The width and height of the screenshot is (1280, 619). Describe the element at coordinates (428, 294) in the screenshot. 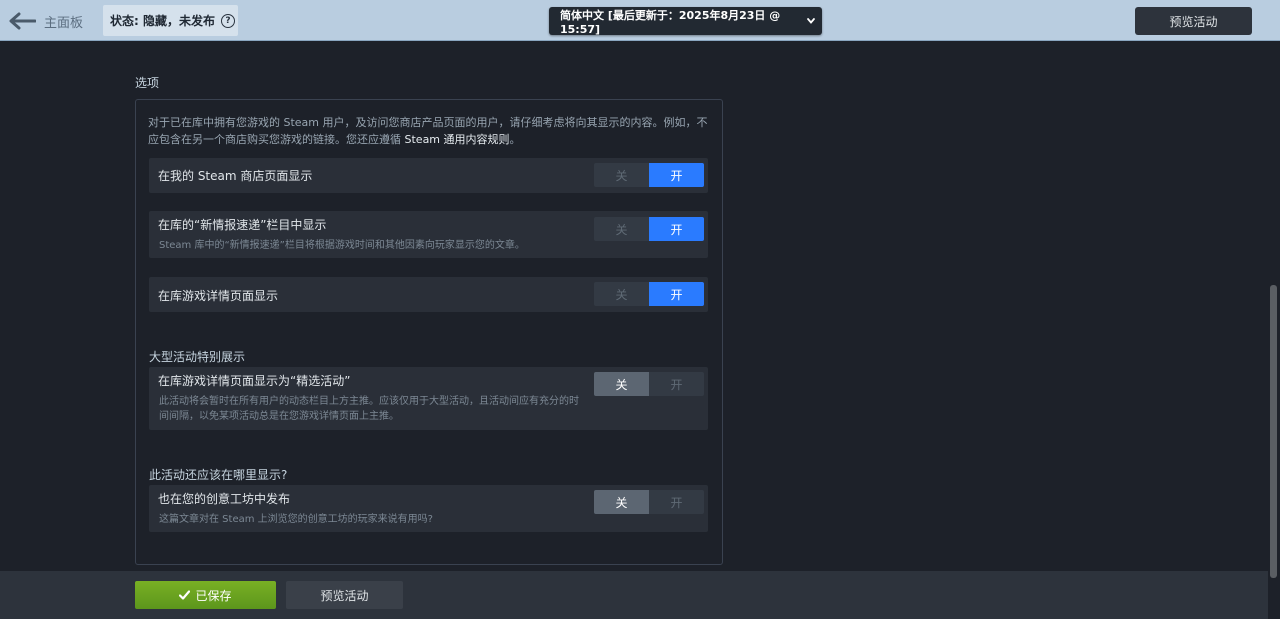

I see `option-row-library-details: 在库游戏详情页面显示 关 开` at that location.